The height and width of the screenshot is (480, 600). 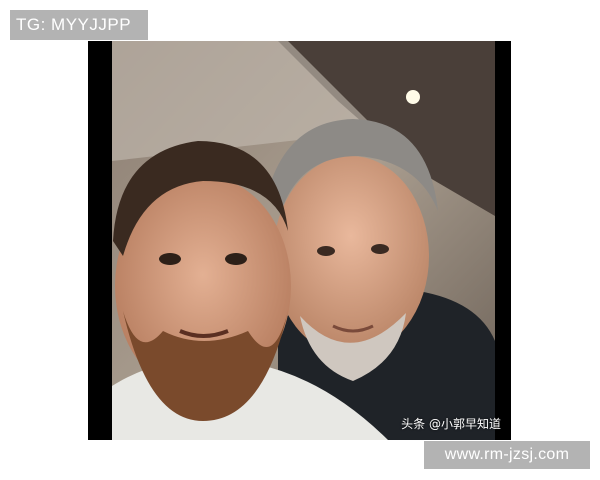 What do you see at coordinates (79, 25) in the screenshot?
I see `telegram-handle-label: TG: MYYJJPP` at bounding box center [79, 25].